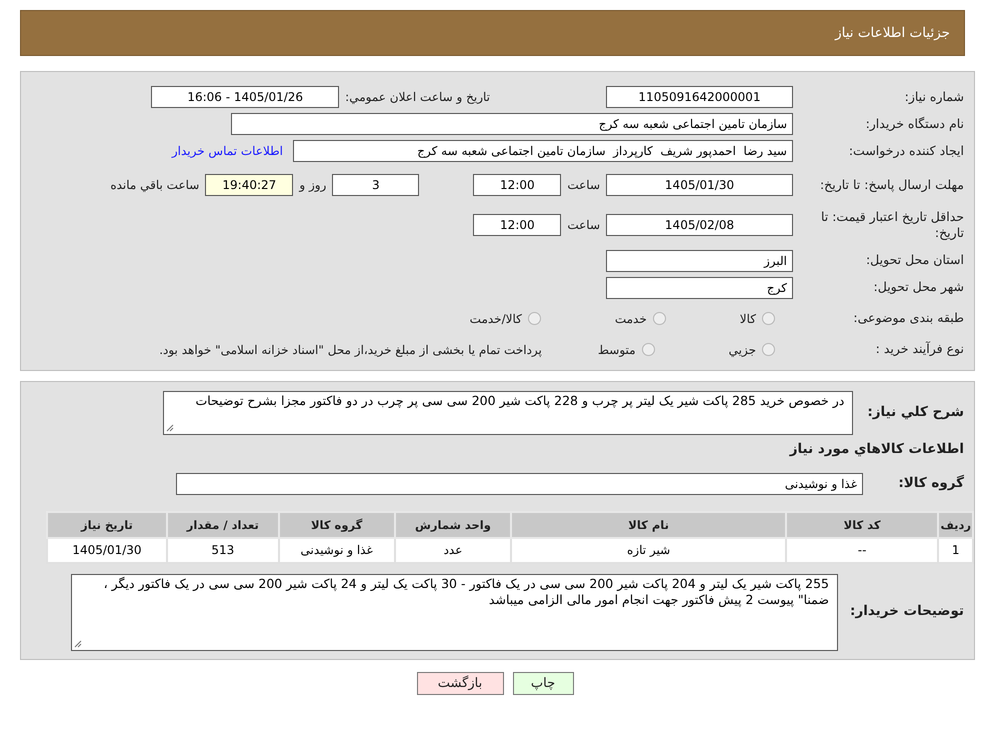 Image resolution: width=985 pixels, height=733 pixels. Describe the element at coordinates (227, 151) in the screenshot. I see `contact-link: اطلاعات تماس خریدار` at that location.